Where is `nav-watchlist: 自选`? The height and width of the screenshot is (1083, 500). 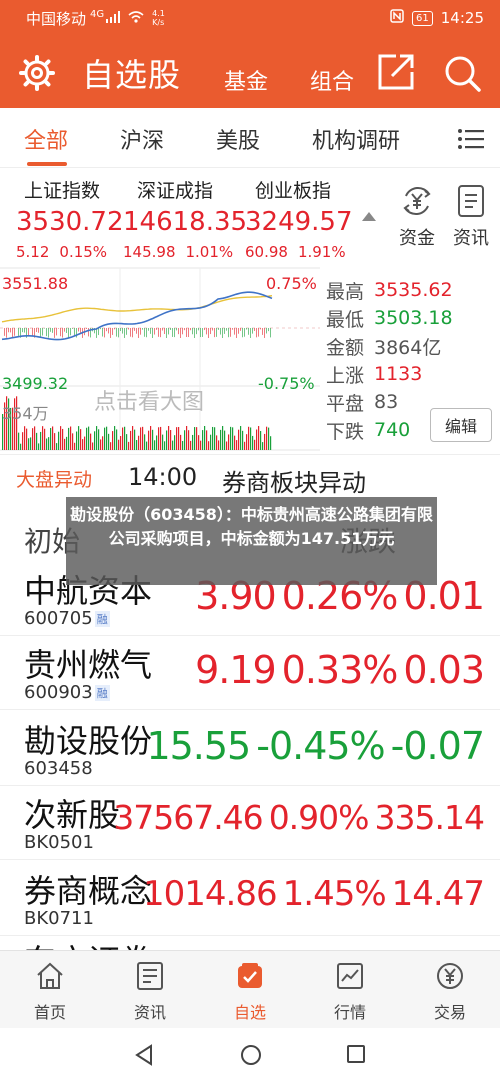
nav-watchlist: 自选 is located at coordinates (250, 992).